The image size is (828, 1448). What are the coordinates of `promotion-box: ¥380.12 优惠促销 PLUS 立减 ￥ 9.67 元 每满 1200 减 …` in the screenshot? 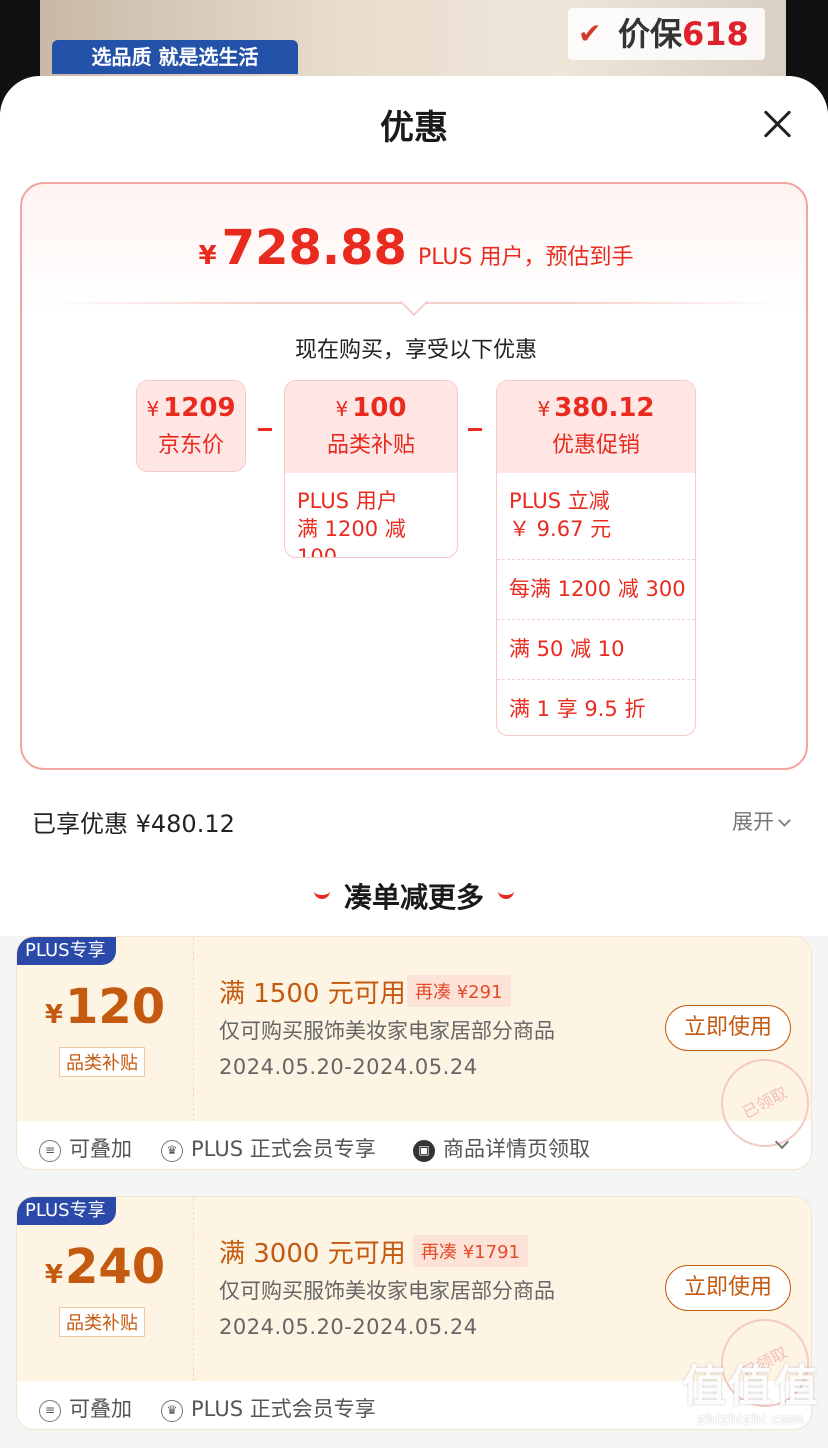 It's located at (596, 558).